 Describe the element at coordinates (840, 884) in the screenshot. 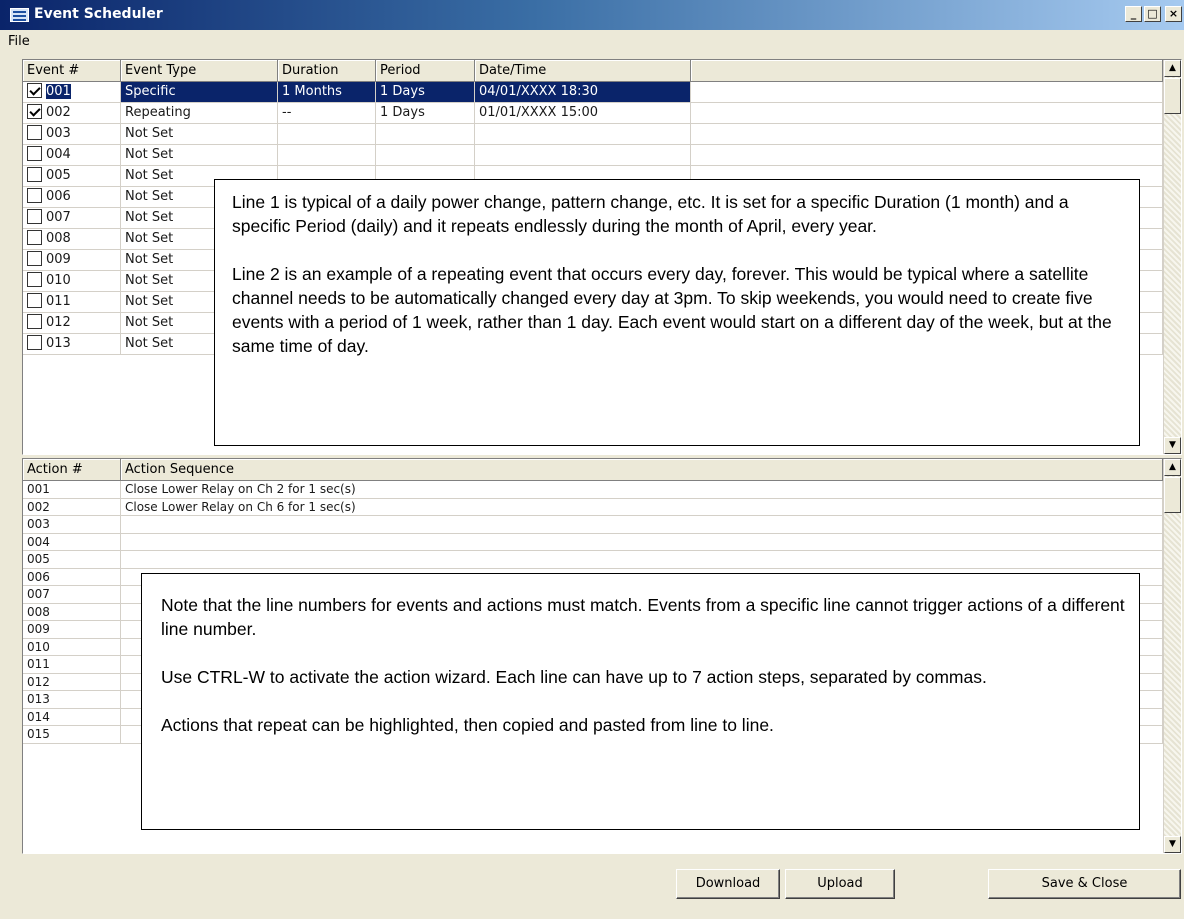

I see `upload-button: Upload` at that location.